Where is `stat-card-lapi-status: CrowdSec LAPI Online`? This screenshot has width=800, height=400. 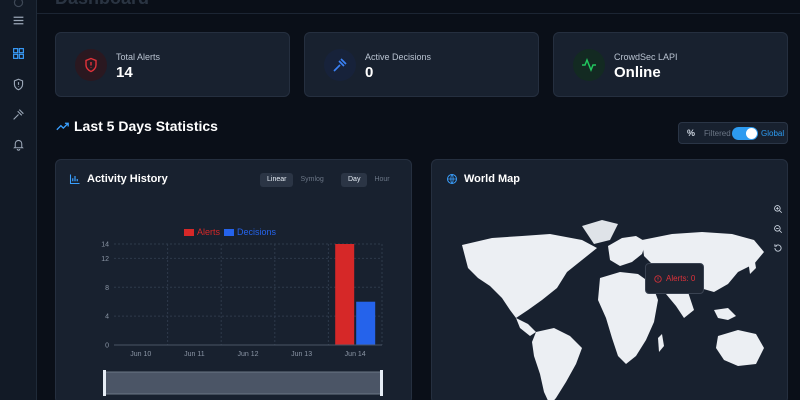
stat-card-lapi-status: CrowdSec LAPI Online is located at coordinates (670, 64).